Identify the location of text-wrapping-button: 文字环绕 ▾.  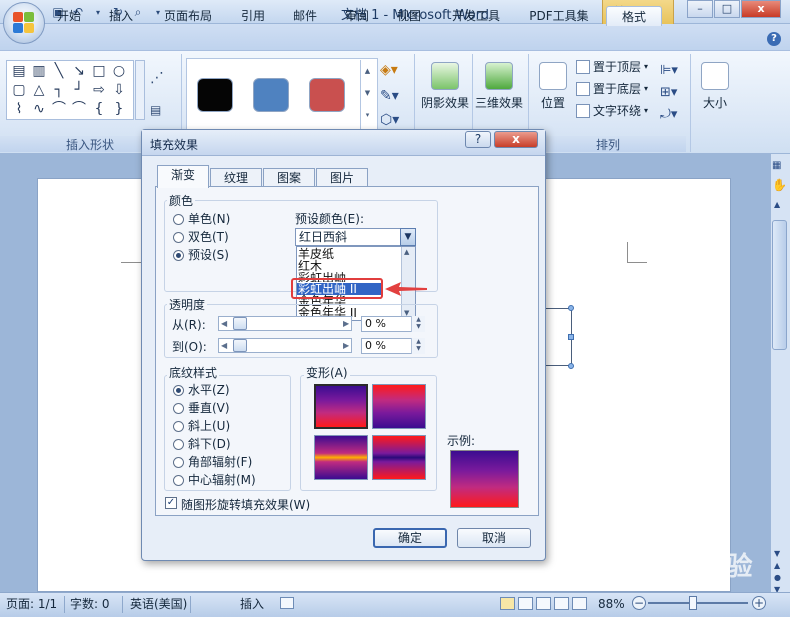
(612, 111).